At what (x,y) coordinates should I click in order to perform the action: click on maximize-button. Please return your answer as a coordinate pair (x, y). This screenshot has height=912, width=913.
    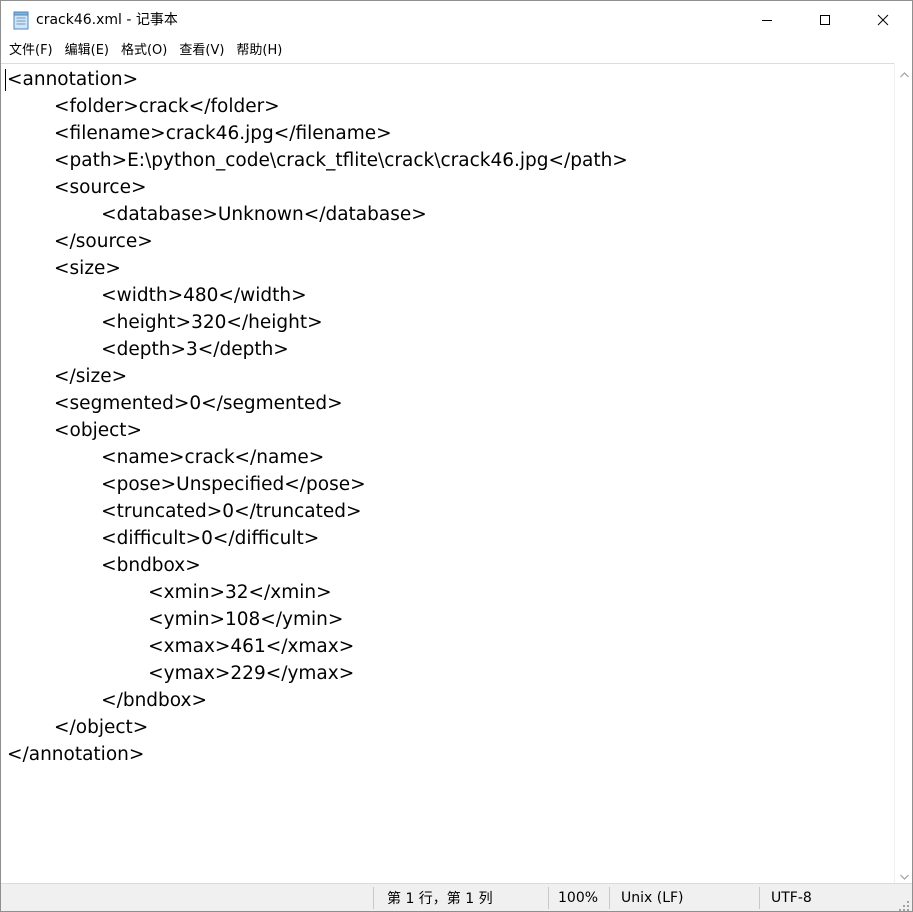
    Looking at the image, I should click on (825, 20).